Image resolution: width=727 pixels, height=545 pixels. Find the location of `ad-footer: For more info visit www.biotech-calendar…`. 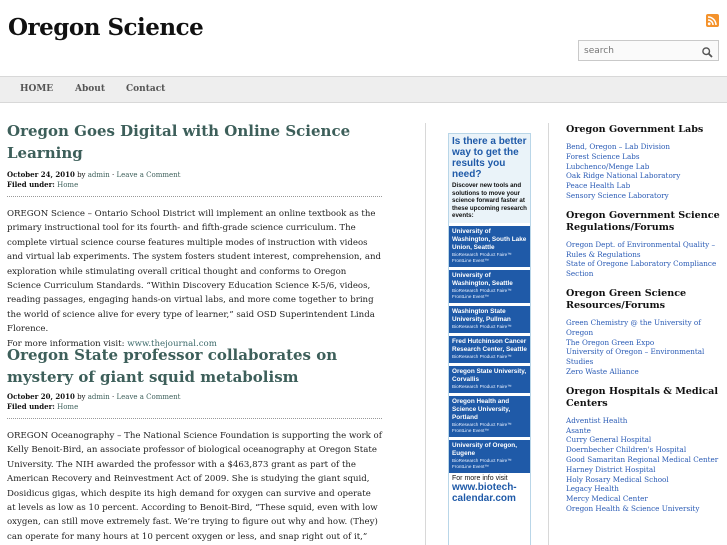

ad-footer: For more info visit www.biotech-calendar… is located at coordinates (489, 489).